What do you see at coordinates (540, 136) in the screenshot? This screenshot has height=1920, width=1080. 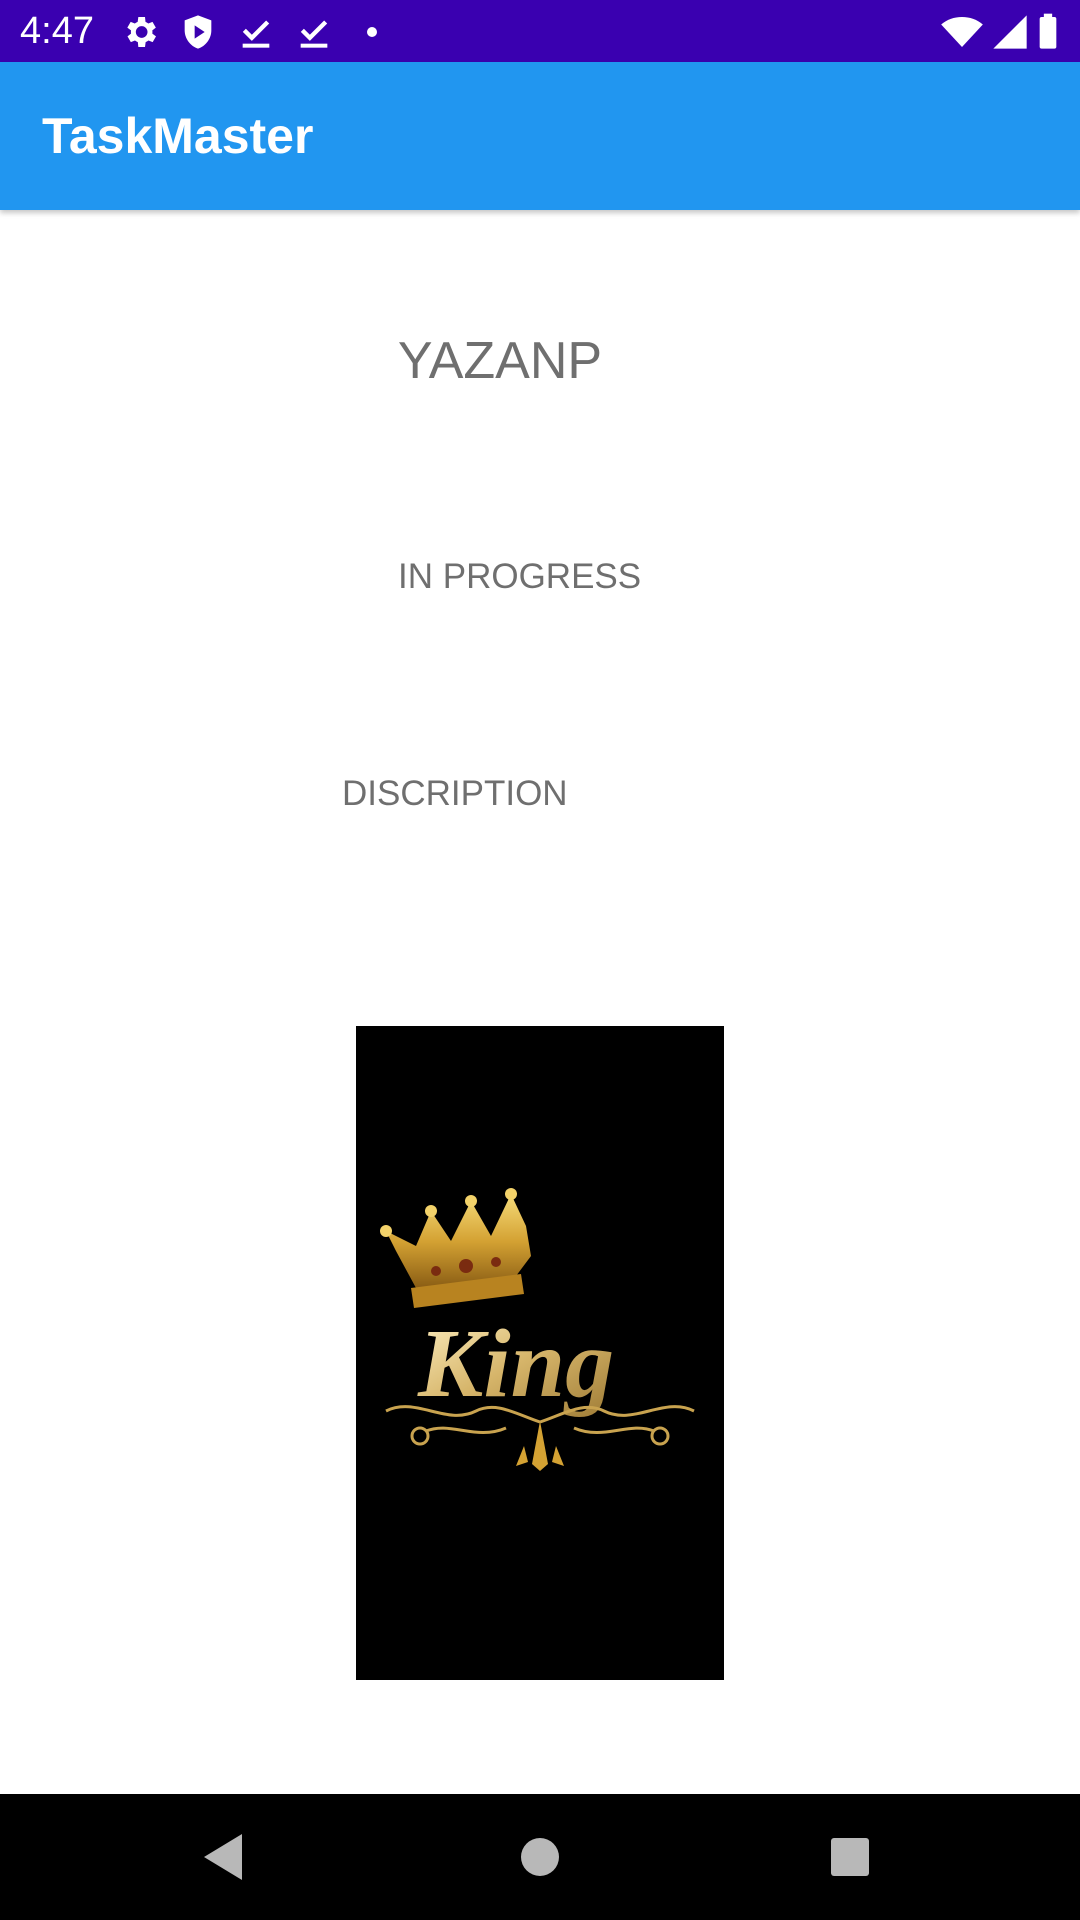 I see `app-bar: TaskMaster` at bounding box center [540, 136].